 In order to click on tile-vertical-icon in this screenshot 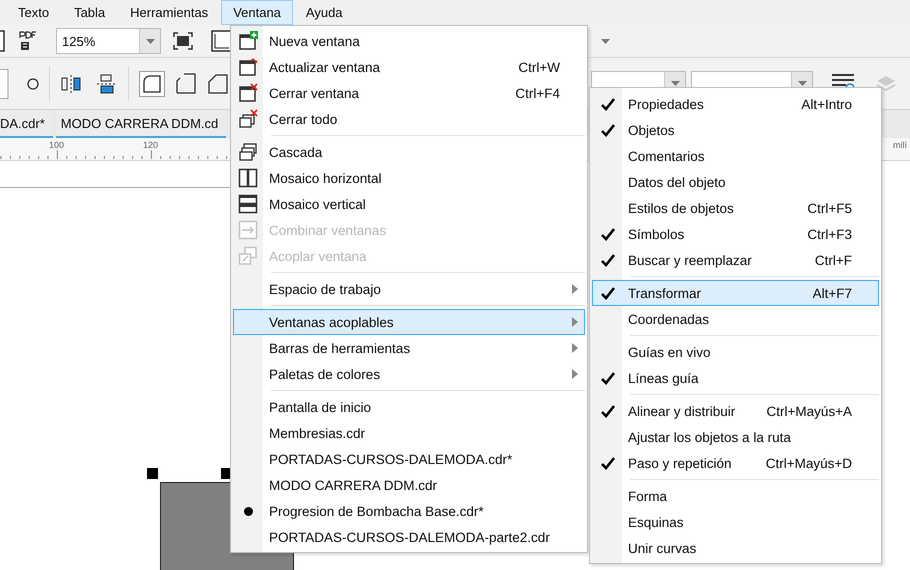, I will do `click(248, 204)`.